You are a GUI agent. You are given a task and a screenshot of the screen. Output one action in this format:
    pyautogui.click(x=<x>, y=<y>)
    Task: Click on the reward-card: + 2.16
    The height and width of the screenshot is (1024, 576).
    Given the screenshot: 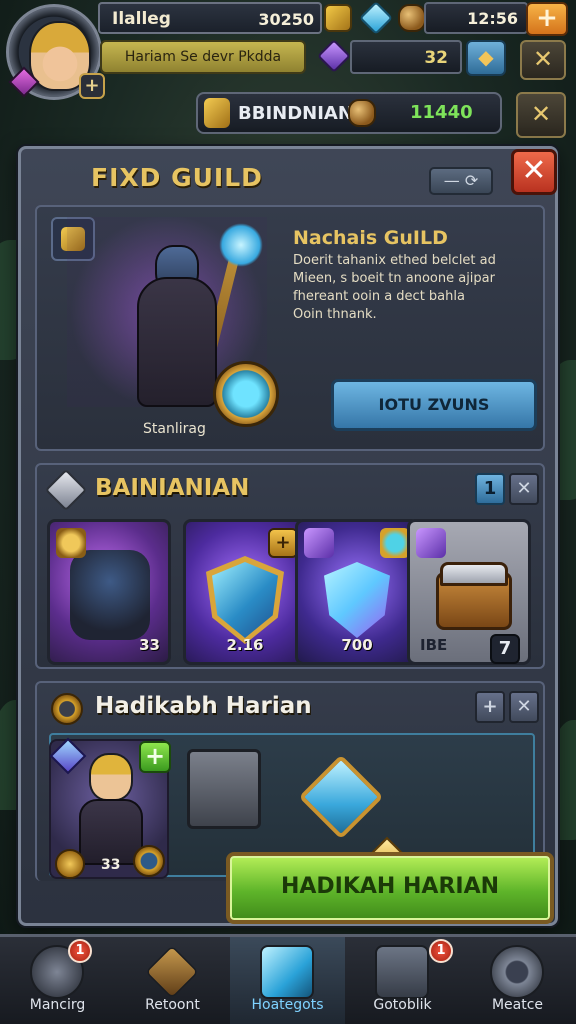 What is the action you would take?
    pyautogui.click(x=245, y=592)
    